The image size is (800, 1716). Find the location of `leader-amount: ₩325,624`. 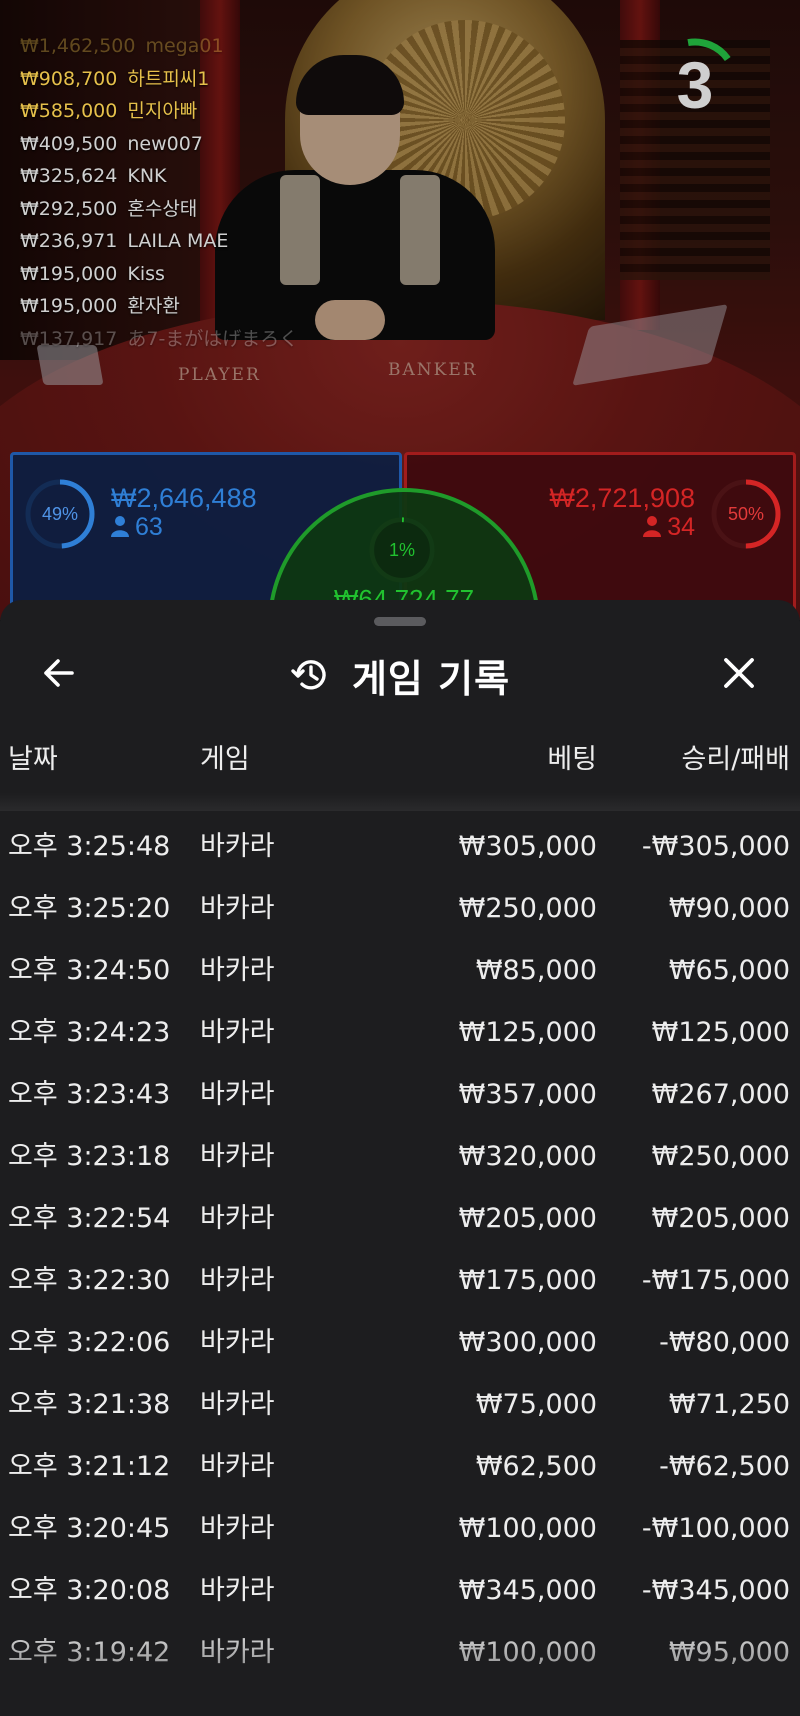

leader-amount: ₩325,624 is located at coordinates (69, 176).